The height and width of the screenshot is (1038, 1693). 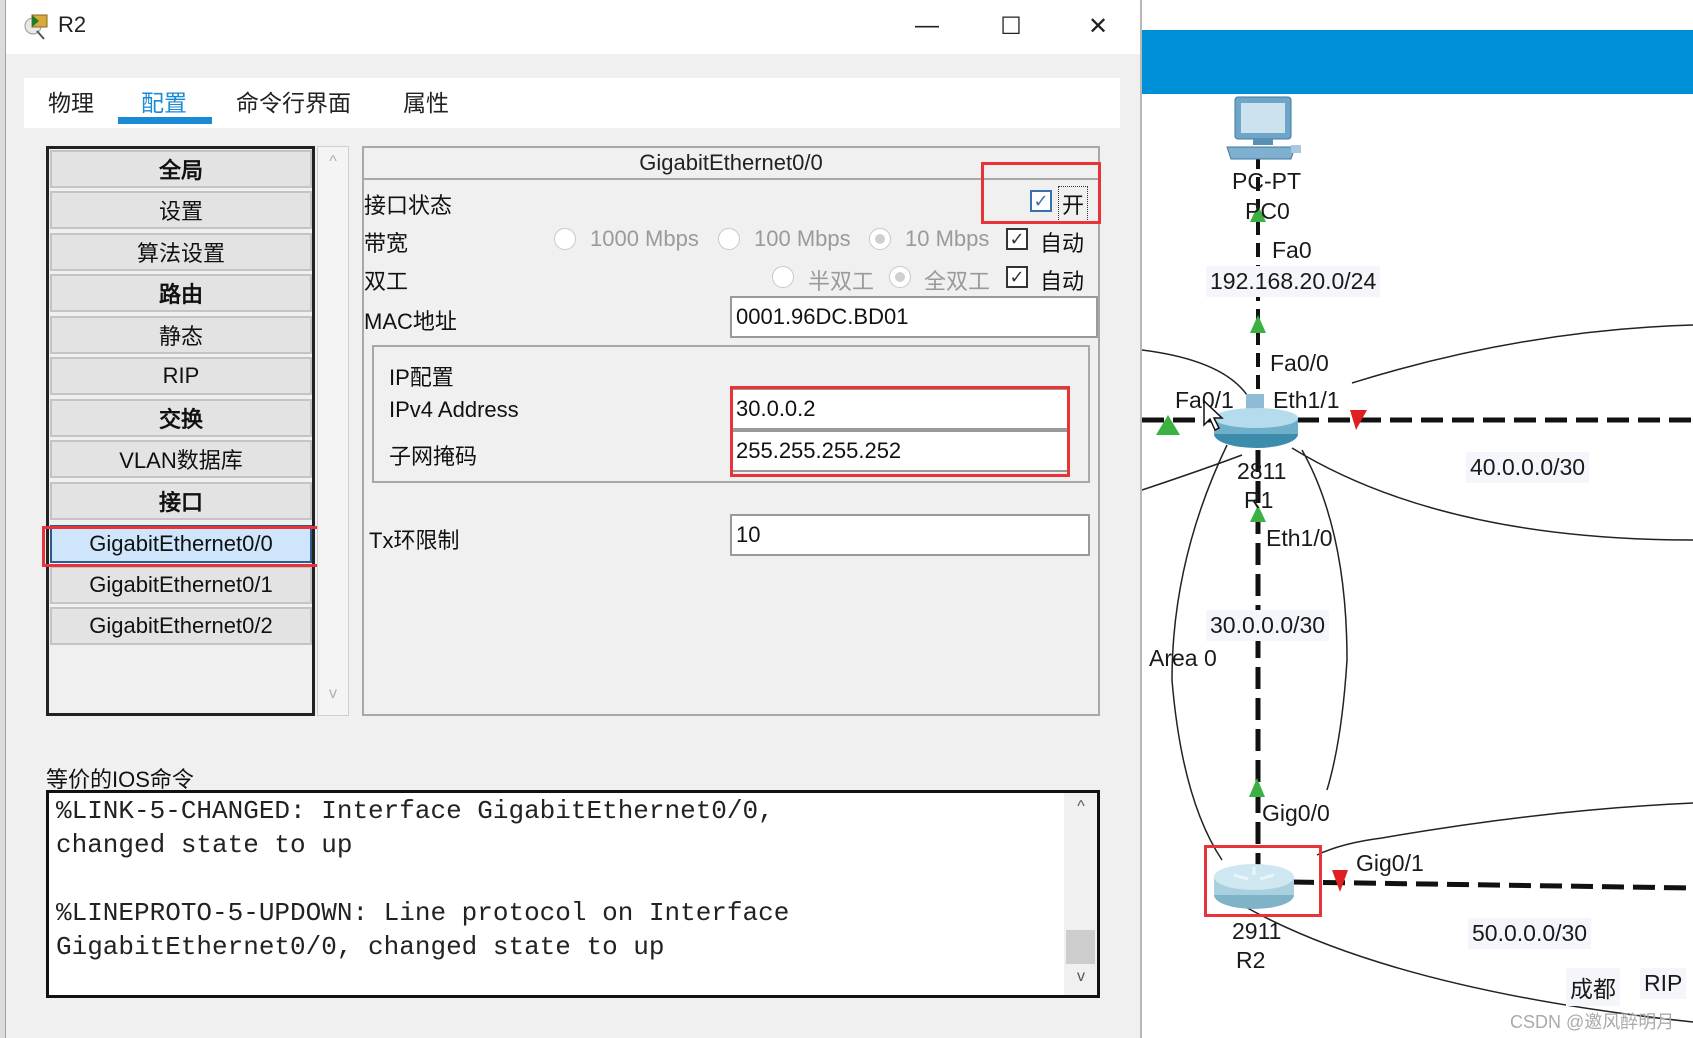 What do you see at coordinates (1011, 26) in the screenshot?
I see `maximize-button: ☐` at bounding box center [1011, 26].